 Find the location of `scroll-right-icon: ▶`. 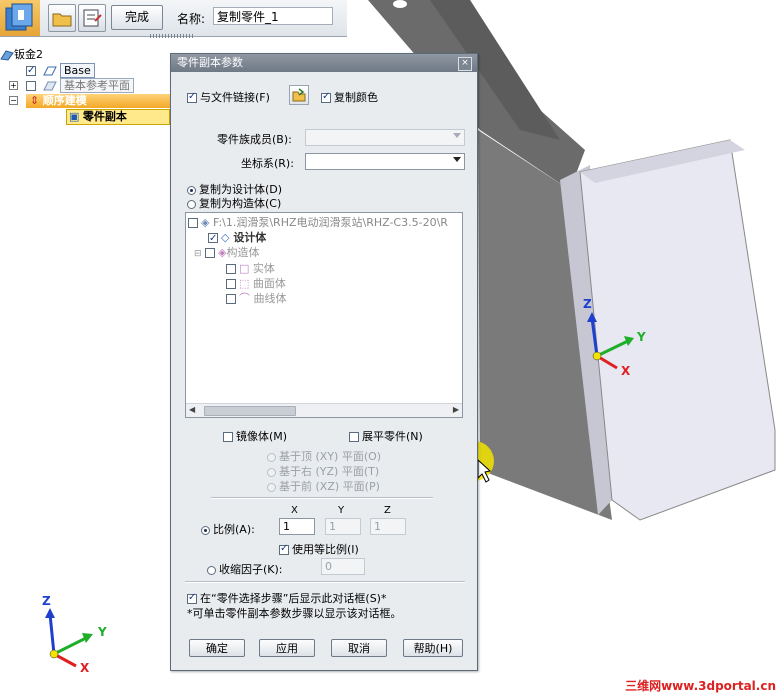

scroll-right-icon: ▶ is located at coordinates (456, 409).